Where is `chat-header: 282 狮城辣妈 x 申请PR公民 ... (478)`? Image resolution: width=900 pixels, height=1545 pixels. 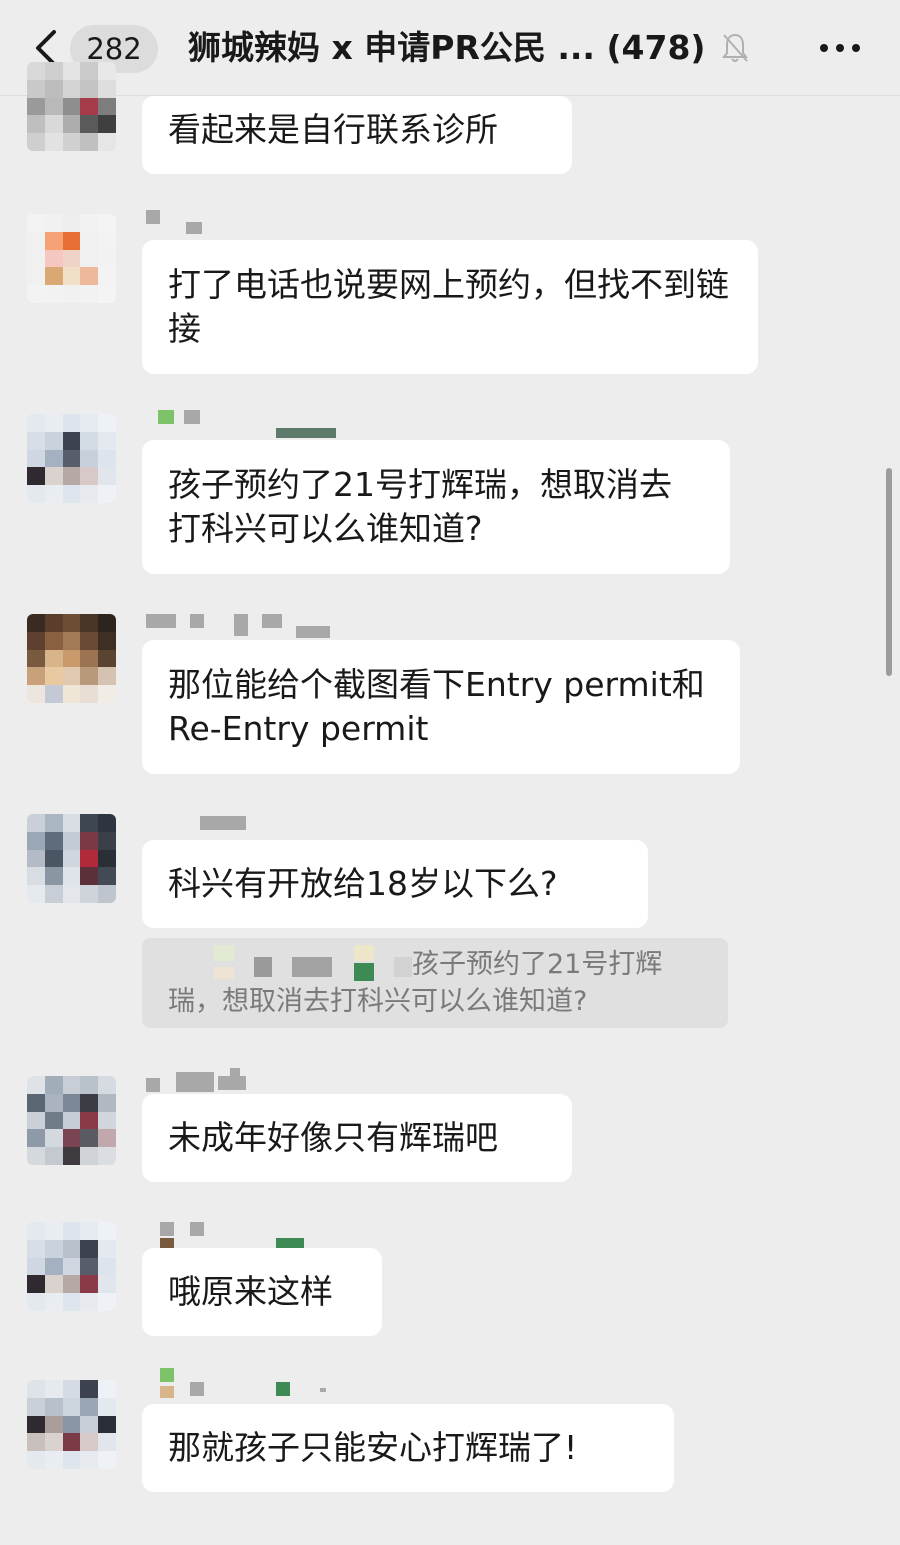
chat-header: 282 狮城辣妈 x 申请PR公民 ... (478) is located at coordinates (450, 48).